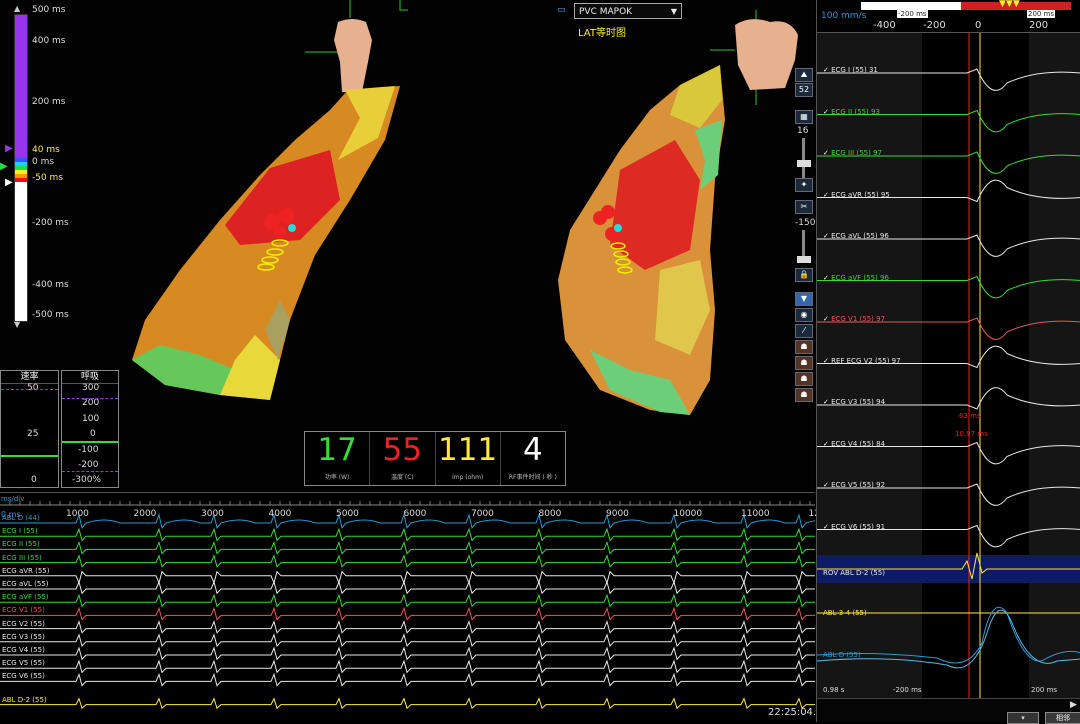  Describe the element at coordinates (415, 514) in the screenshot. I see `egm-time-tick: 6000` at that location.